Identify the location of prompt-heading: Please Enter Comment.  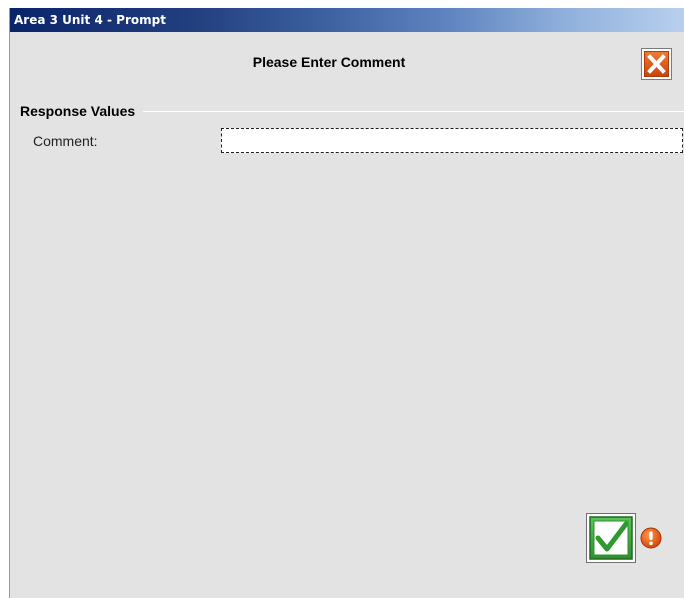
(329, 62).